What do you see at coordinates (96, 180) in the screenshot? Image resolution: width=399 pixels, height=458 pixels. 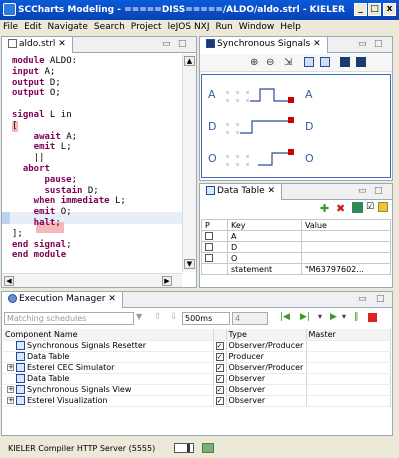 I see `code-line: pause;` at bounding box center [96, 180].